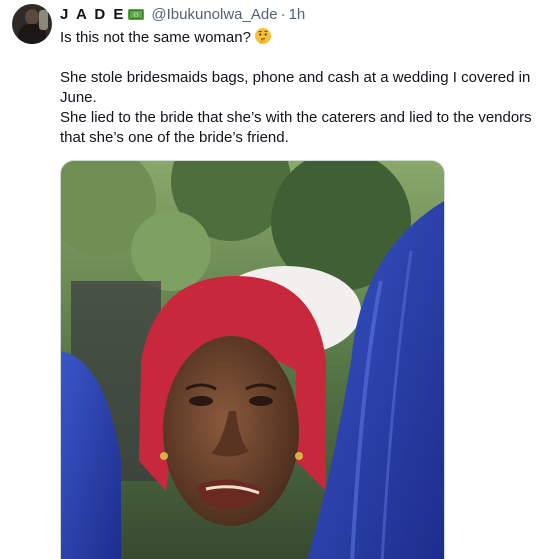  I want to click on avatar-highlight, so click(43, 20).